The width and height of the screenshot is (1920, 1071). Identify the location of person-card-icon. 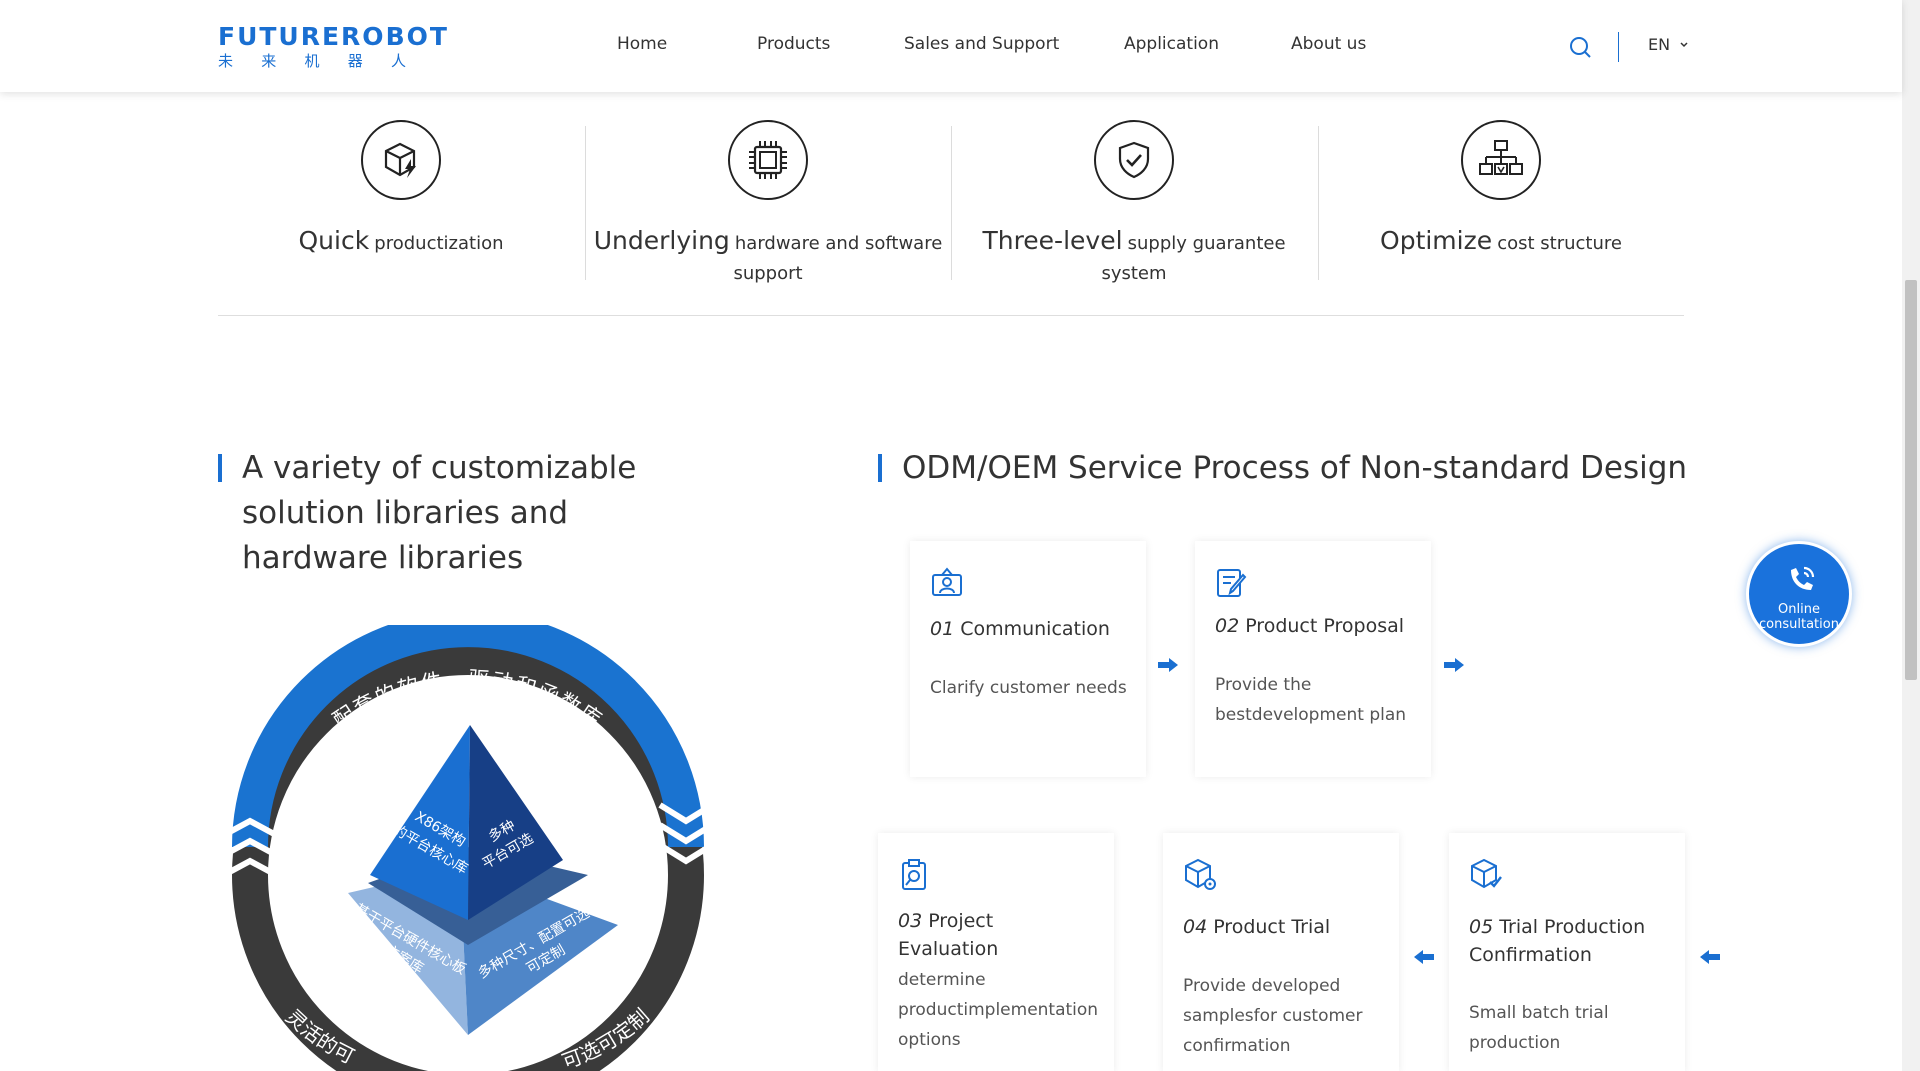
(947, 581).